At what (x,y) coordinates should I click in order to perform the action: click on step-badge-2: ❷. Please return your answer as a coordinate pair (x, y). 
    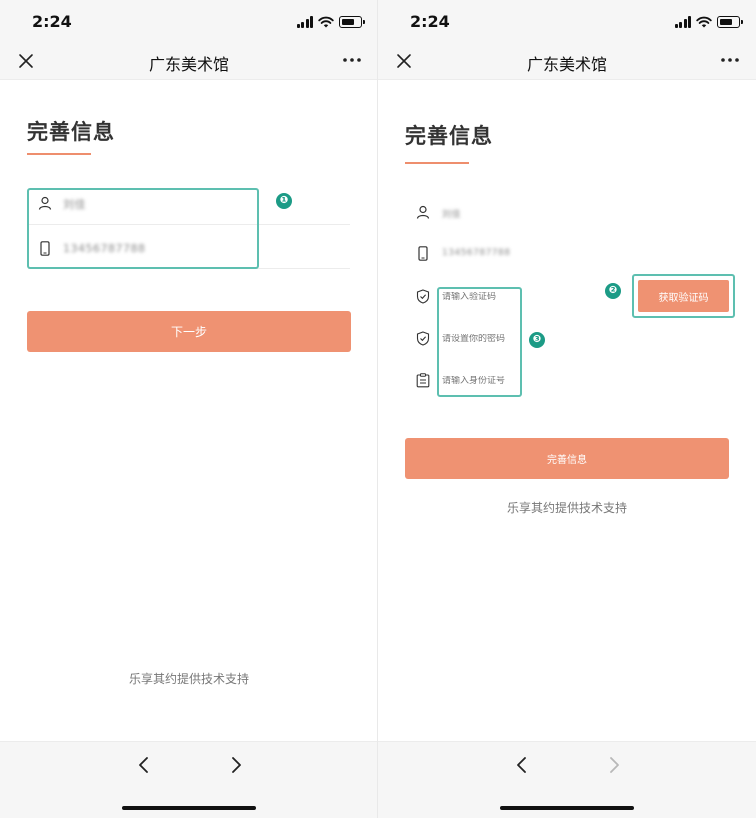
    Looking at the image, I should click on (613, 291).